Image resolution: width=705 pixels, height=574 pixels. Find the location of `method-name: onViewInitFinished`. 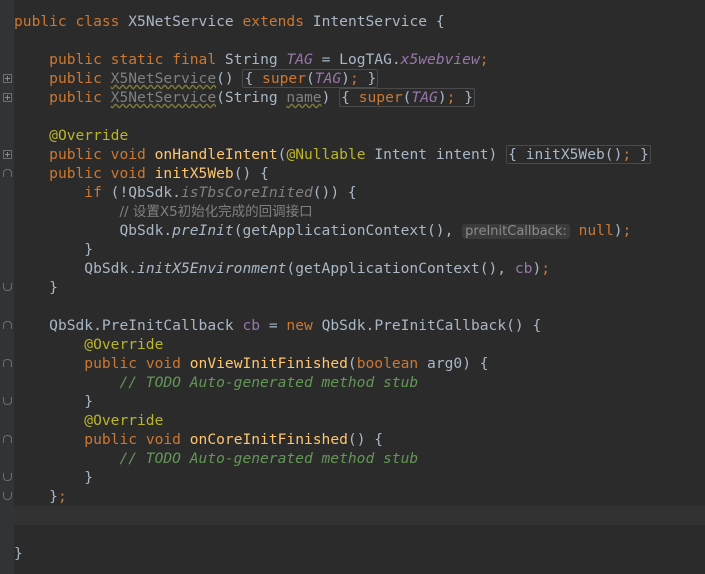

method-name: onViewInitFinished is located at coordinates (268, 363).